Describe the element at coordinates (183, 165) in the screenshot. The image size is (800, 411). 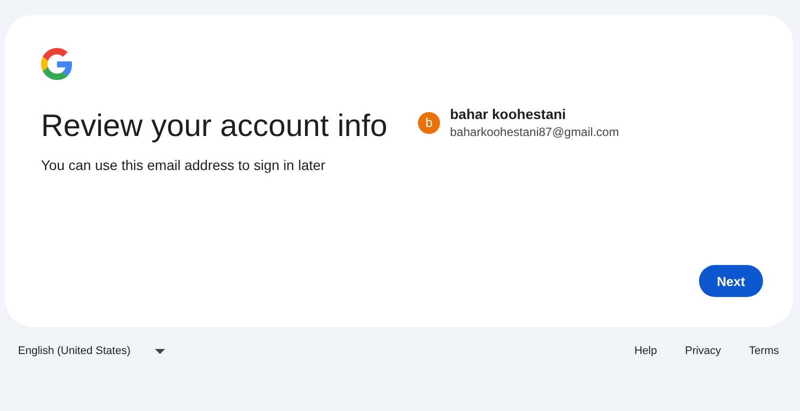
I see `subtitle: You can use this email address to sign in later` at that location.